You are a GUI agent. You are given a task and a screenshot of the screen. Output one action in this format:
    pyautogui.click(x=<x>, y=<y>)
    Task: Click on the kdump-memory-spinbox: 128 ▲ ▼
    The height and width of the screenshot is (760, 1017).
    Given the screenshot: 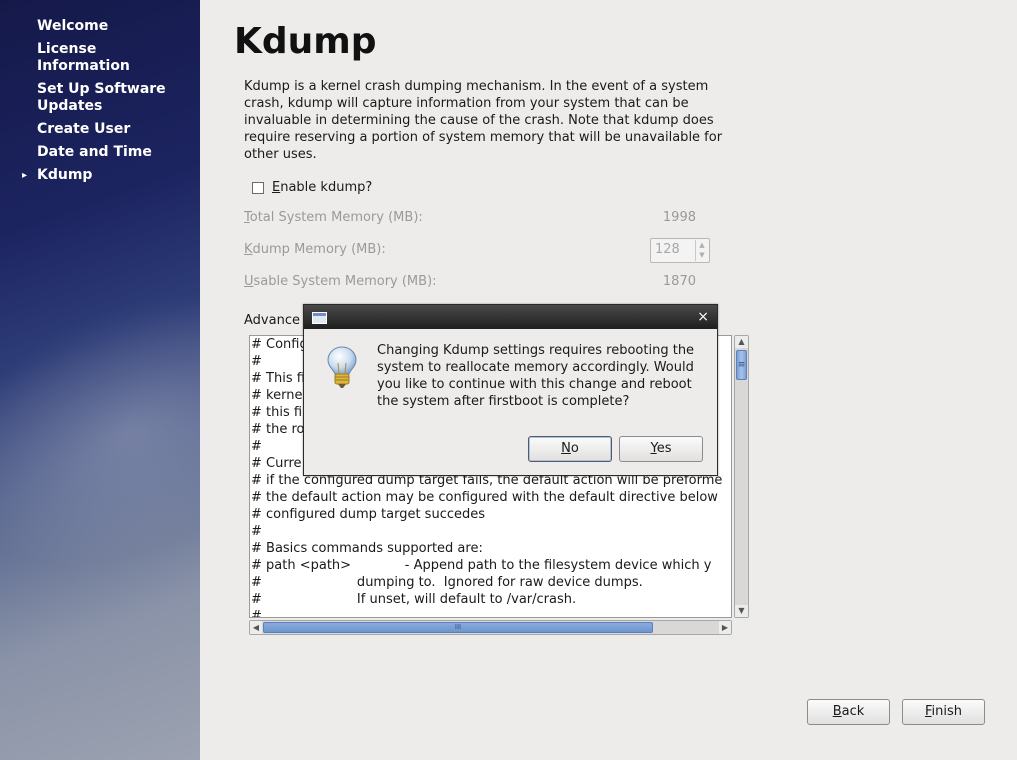 What is the action you would take?
    pyautogui.click(x=680, y=250)
    